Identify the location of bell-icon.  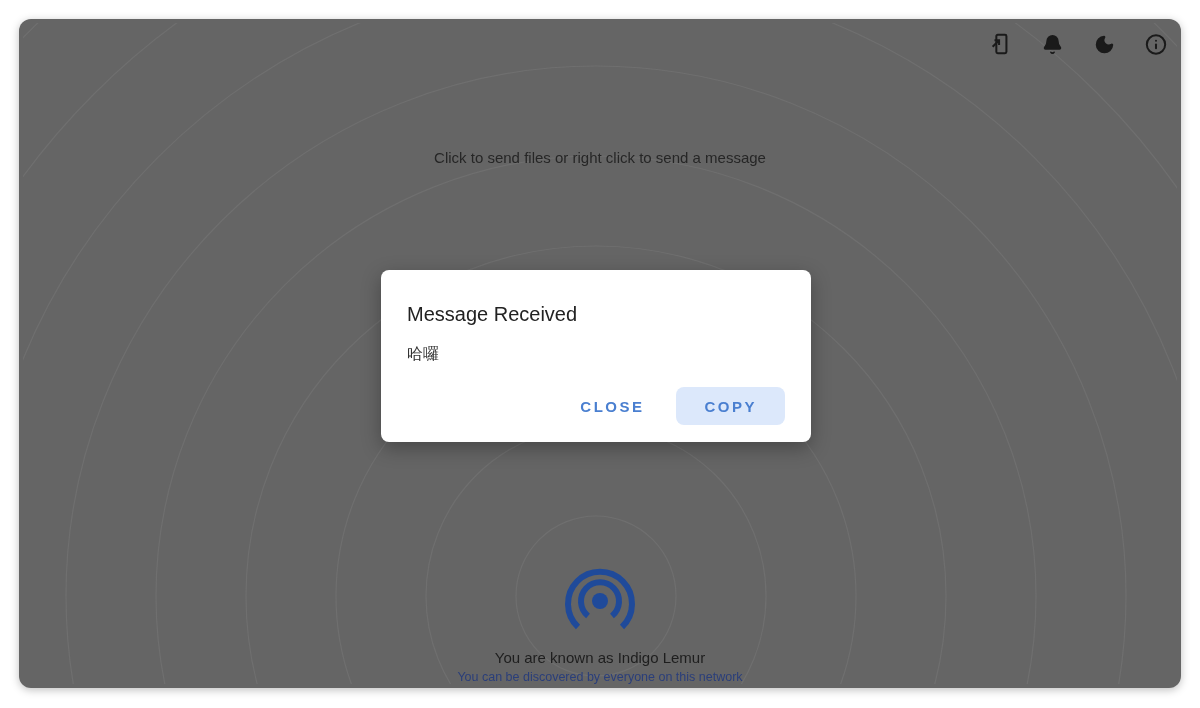
(1052, 44).